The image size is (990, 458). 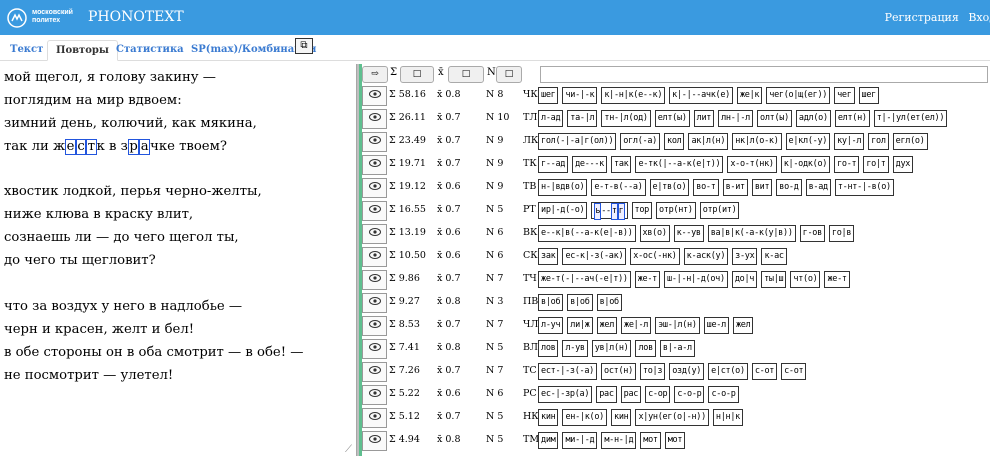 I want to click on repeat-chunk: чт(о), so click(x=805, y=279).